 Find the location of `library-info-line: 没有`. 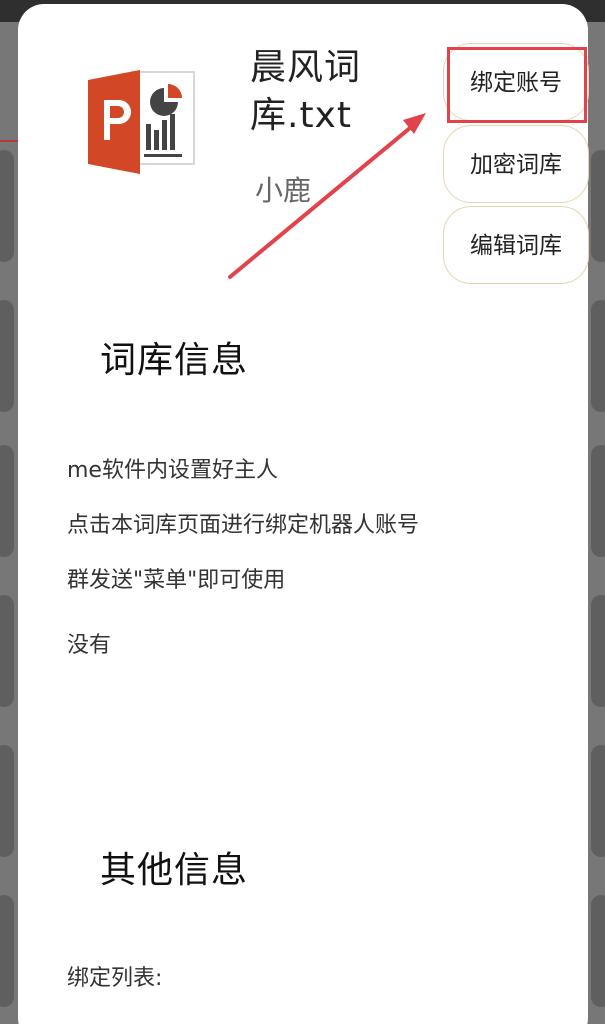

library-info-line: 没有 is located at coordinates (89, 645).